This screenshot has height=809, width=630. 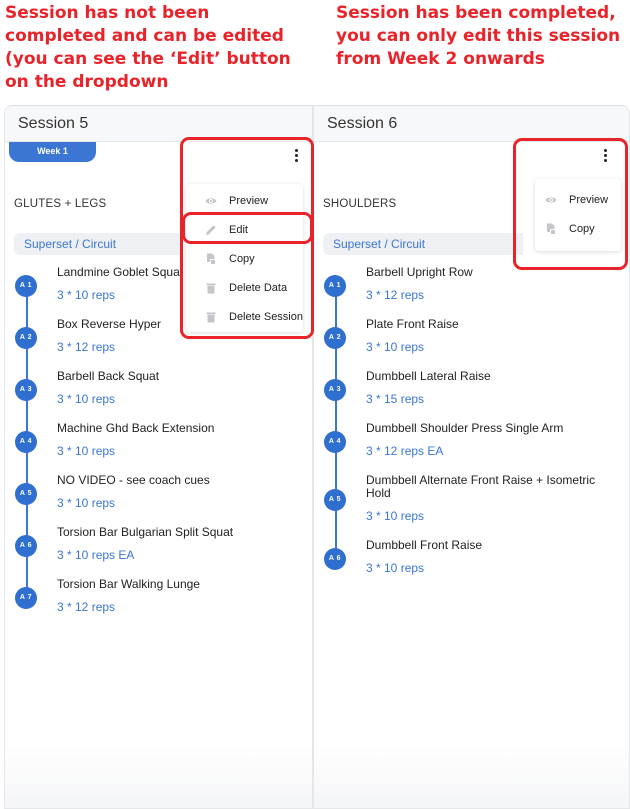 I want to click on exercise-name: Torsion Bar Bulgarian Split Squat, so click(x=145, y=532).